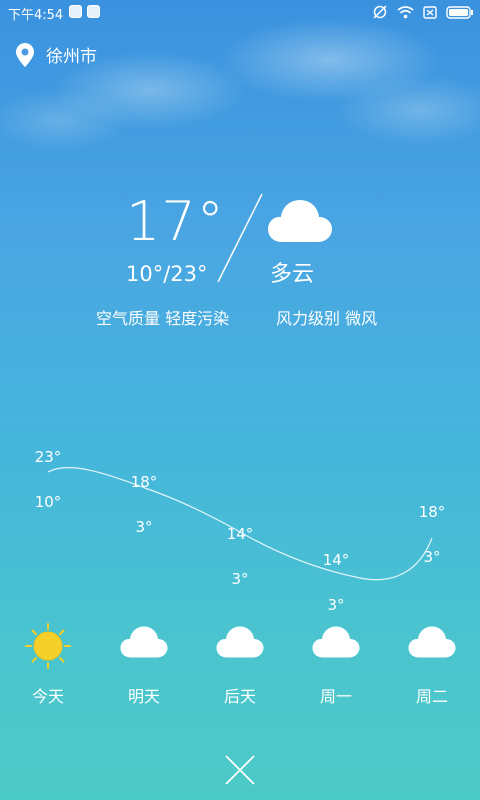 This screenshot has width=480, height=800. Describe the element at coordinates (292, 274) in the screenshot. I see `weather-condition: 多云` at that location.